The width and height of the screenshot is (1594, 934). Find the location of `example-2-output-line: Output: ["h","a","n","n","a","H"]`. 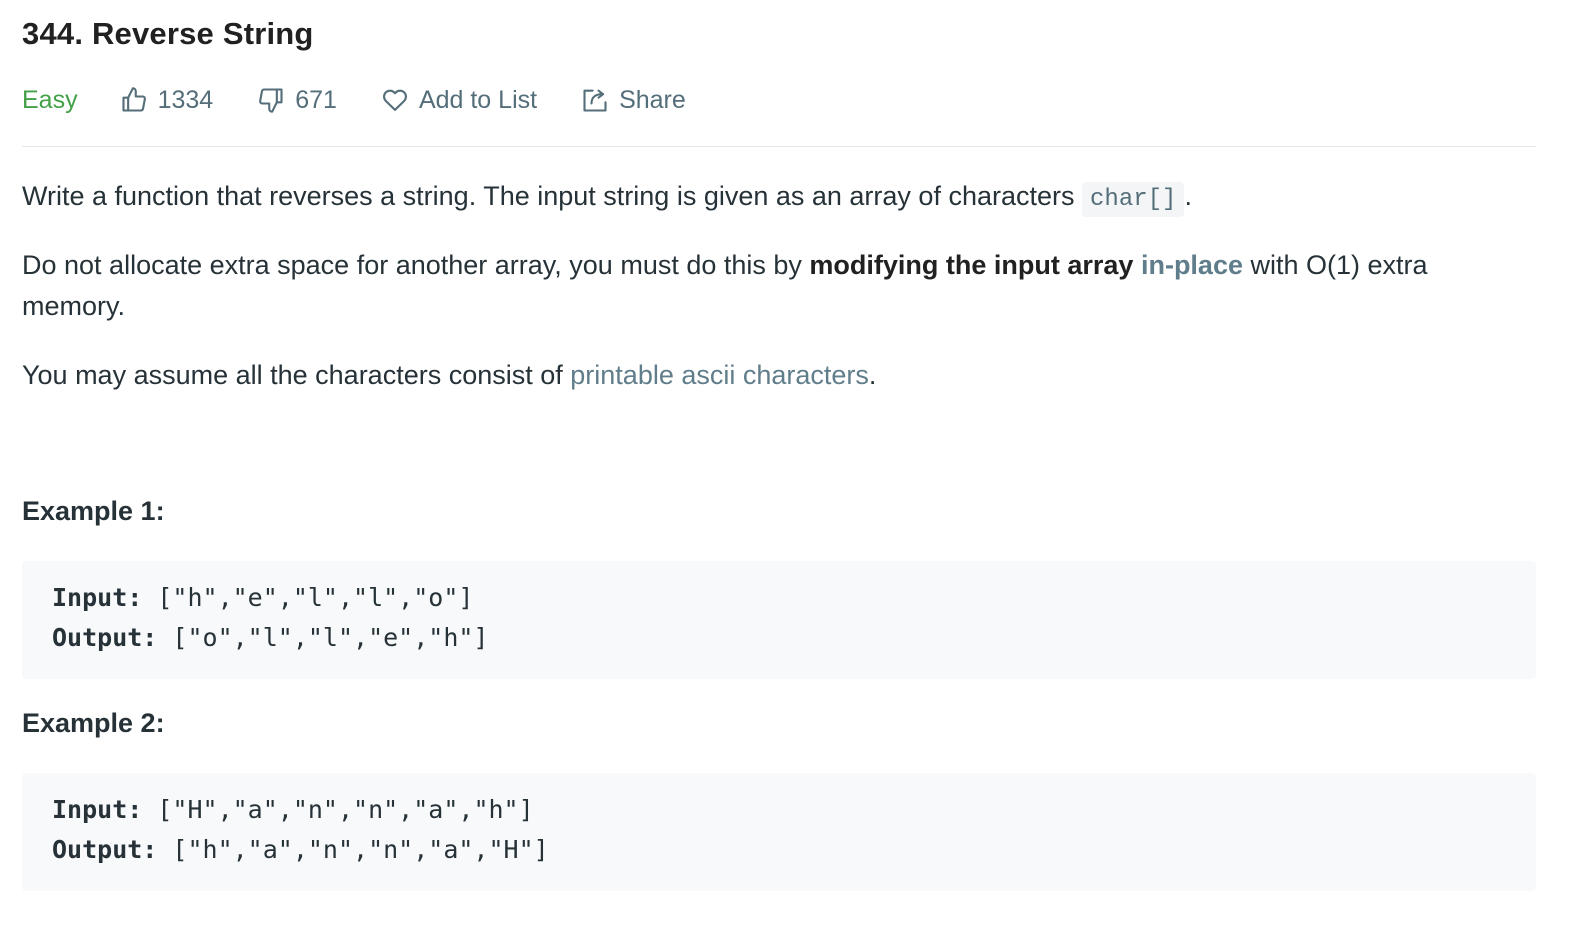

example-2-output-line: Output: ["h","a","n","n","a","H"] is located at coordinates (300, 849).